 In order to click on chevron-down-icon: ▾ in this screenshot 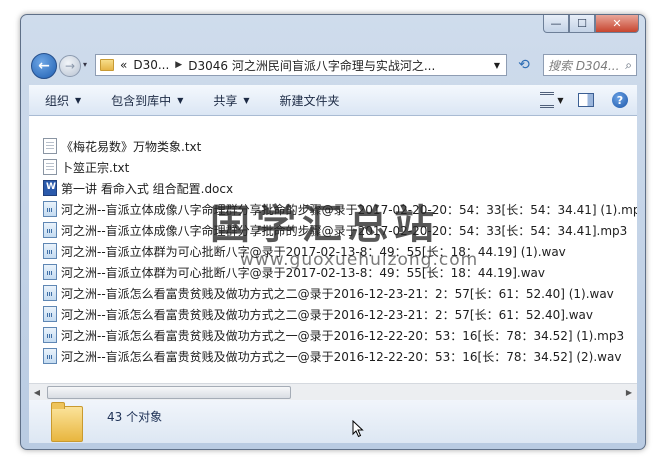, I will do `click(85, 64)`.